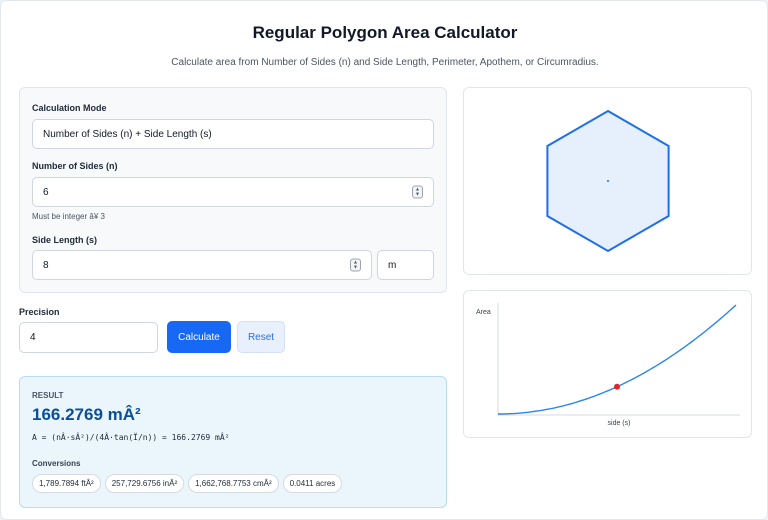 The width and height of the screenshot is (768, 520). I want to click on sides-label: Number of Sides (n), so click(75, 166).